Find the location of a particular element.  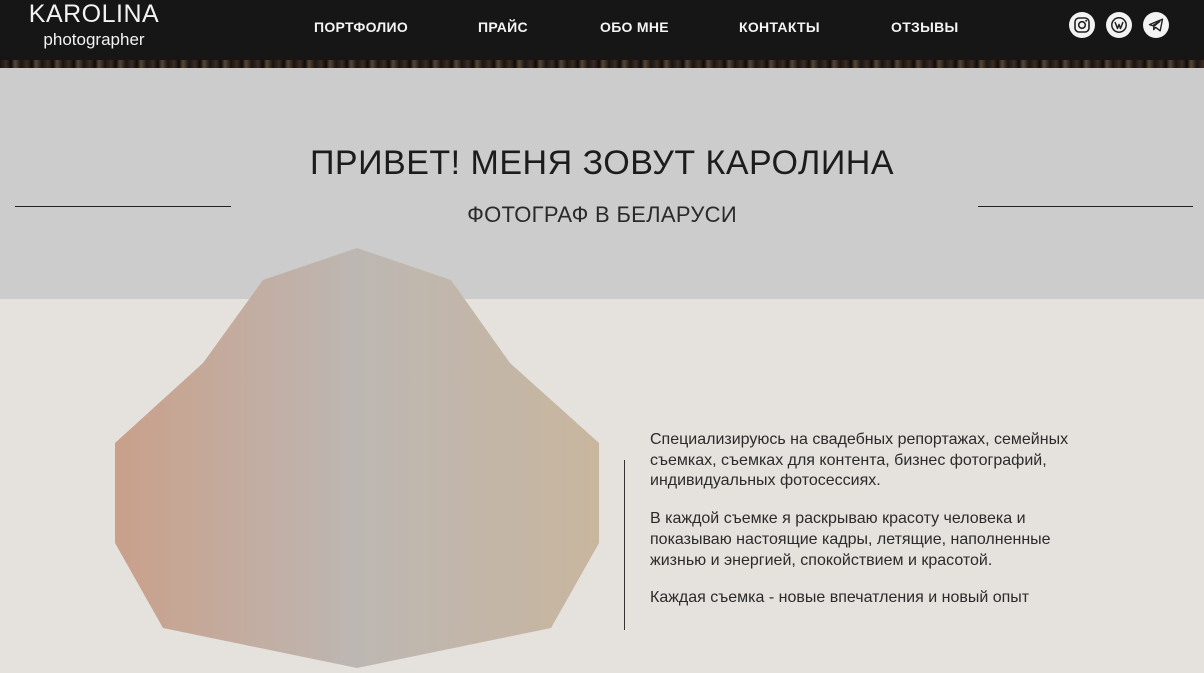

nav-portfolio: ПОРТФОЛИО is located at coordinates (361, 27).